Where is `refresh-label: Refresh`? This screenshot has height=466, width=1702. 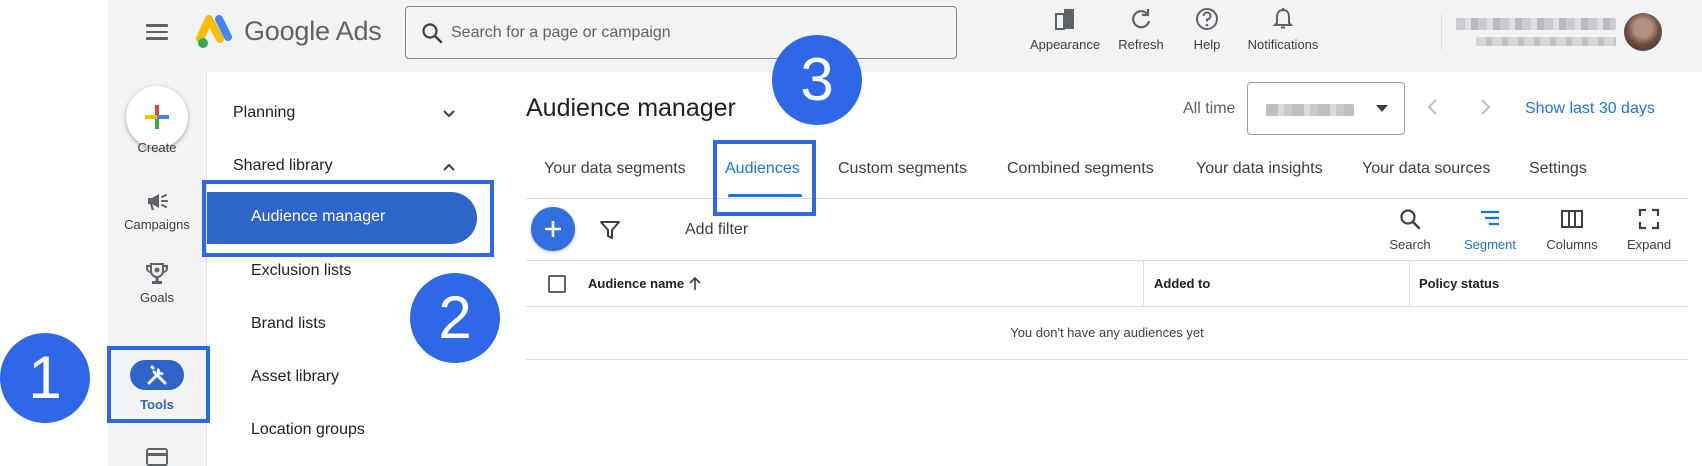 refresh-label: Refresh is located at coordinates (1141, 44).